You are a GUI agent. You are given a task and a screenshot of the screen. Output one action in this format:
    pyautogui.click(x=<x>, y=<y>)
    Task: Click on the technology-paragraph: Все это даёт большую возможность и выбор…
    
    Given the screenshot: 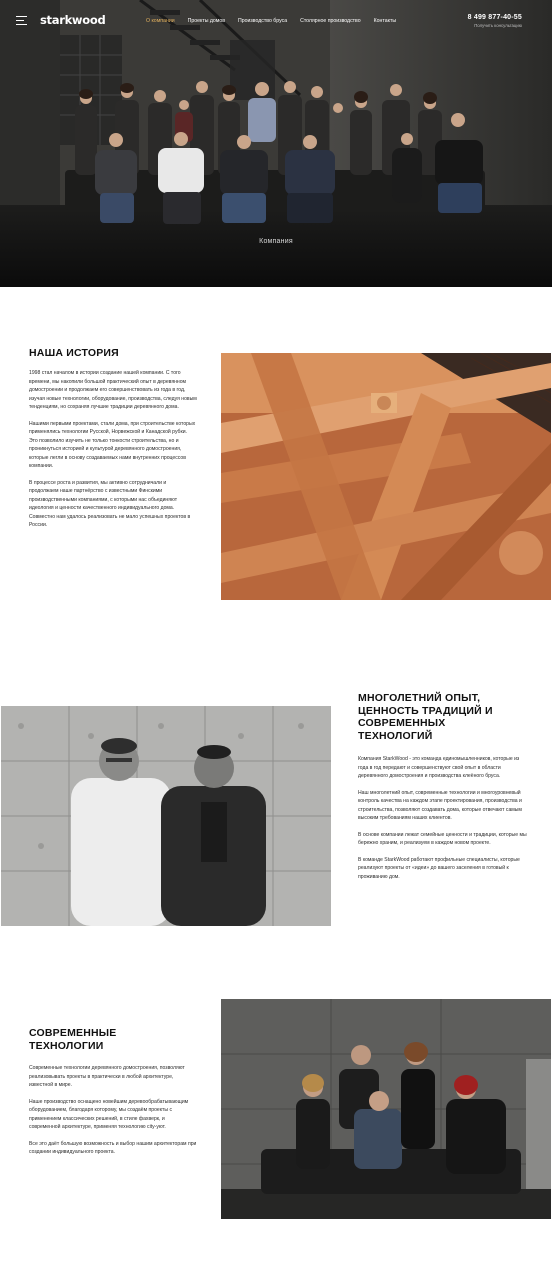 What is the action you would take?
    pyautogui.click(x=113, y=1148)
    